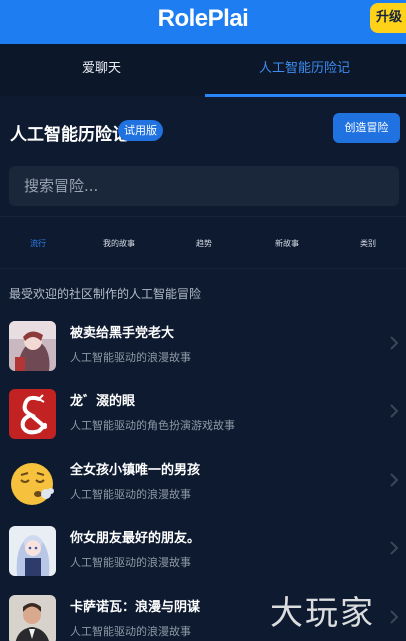 The width and height of the screenshot is (406, 641). What do you see at coordinates (135, 470) in the screenshot?
I see `story-title: 全女孩小镇唯一的男孩` at bounding box center [135, 470].